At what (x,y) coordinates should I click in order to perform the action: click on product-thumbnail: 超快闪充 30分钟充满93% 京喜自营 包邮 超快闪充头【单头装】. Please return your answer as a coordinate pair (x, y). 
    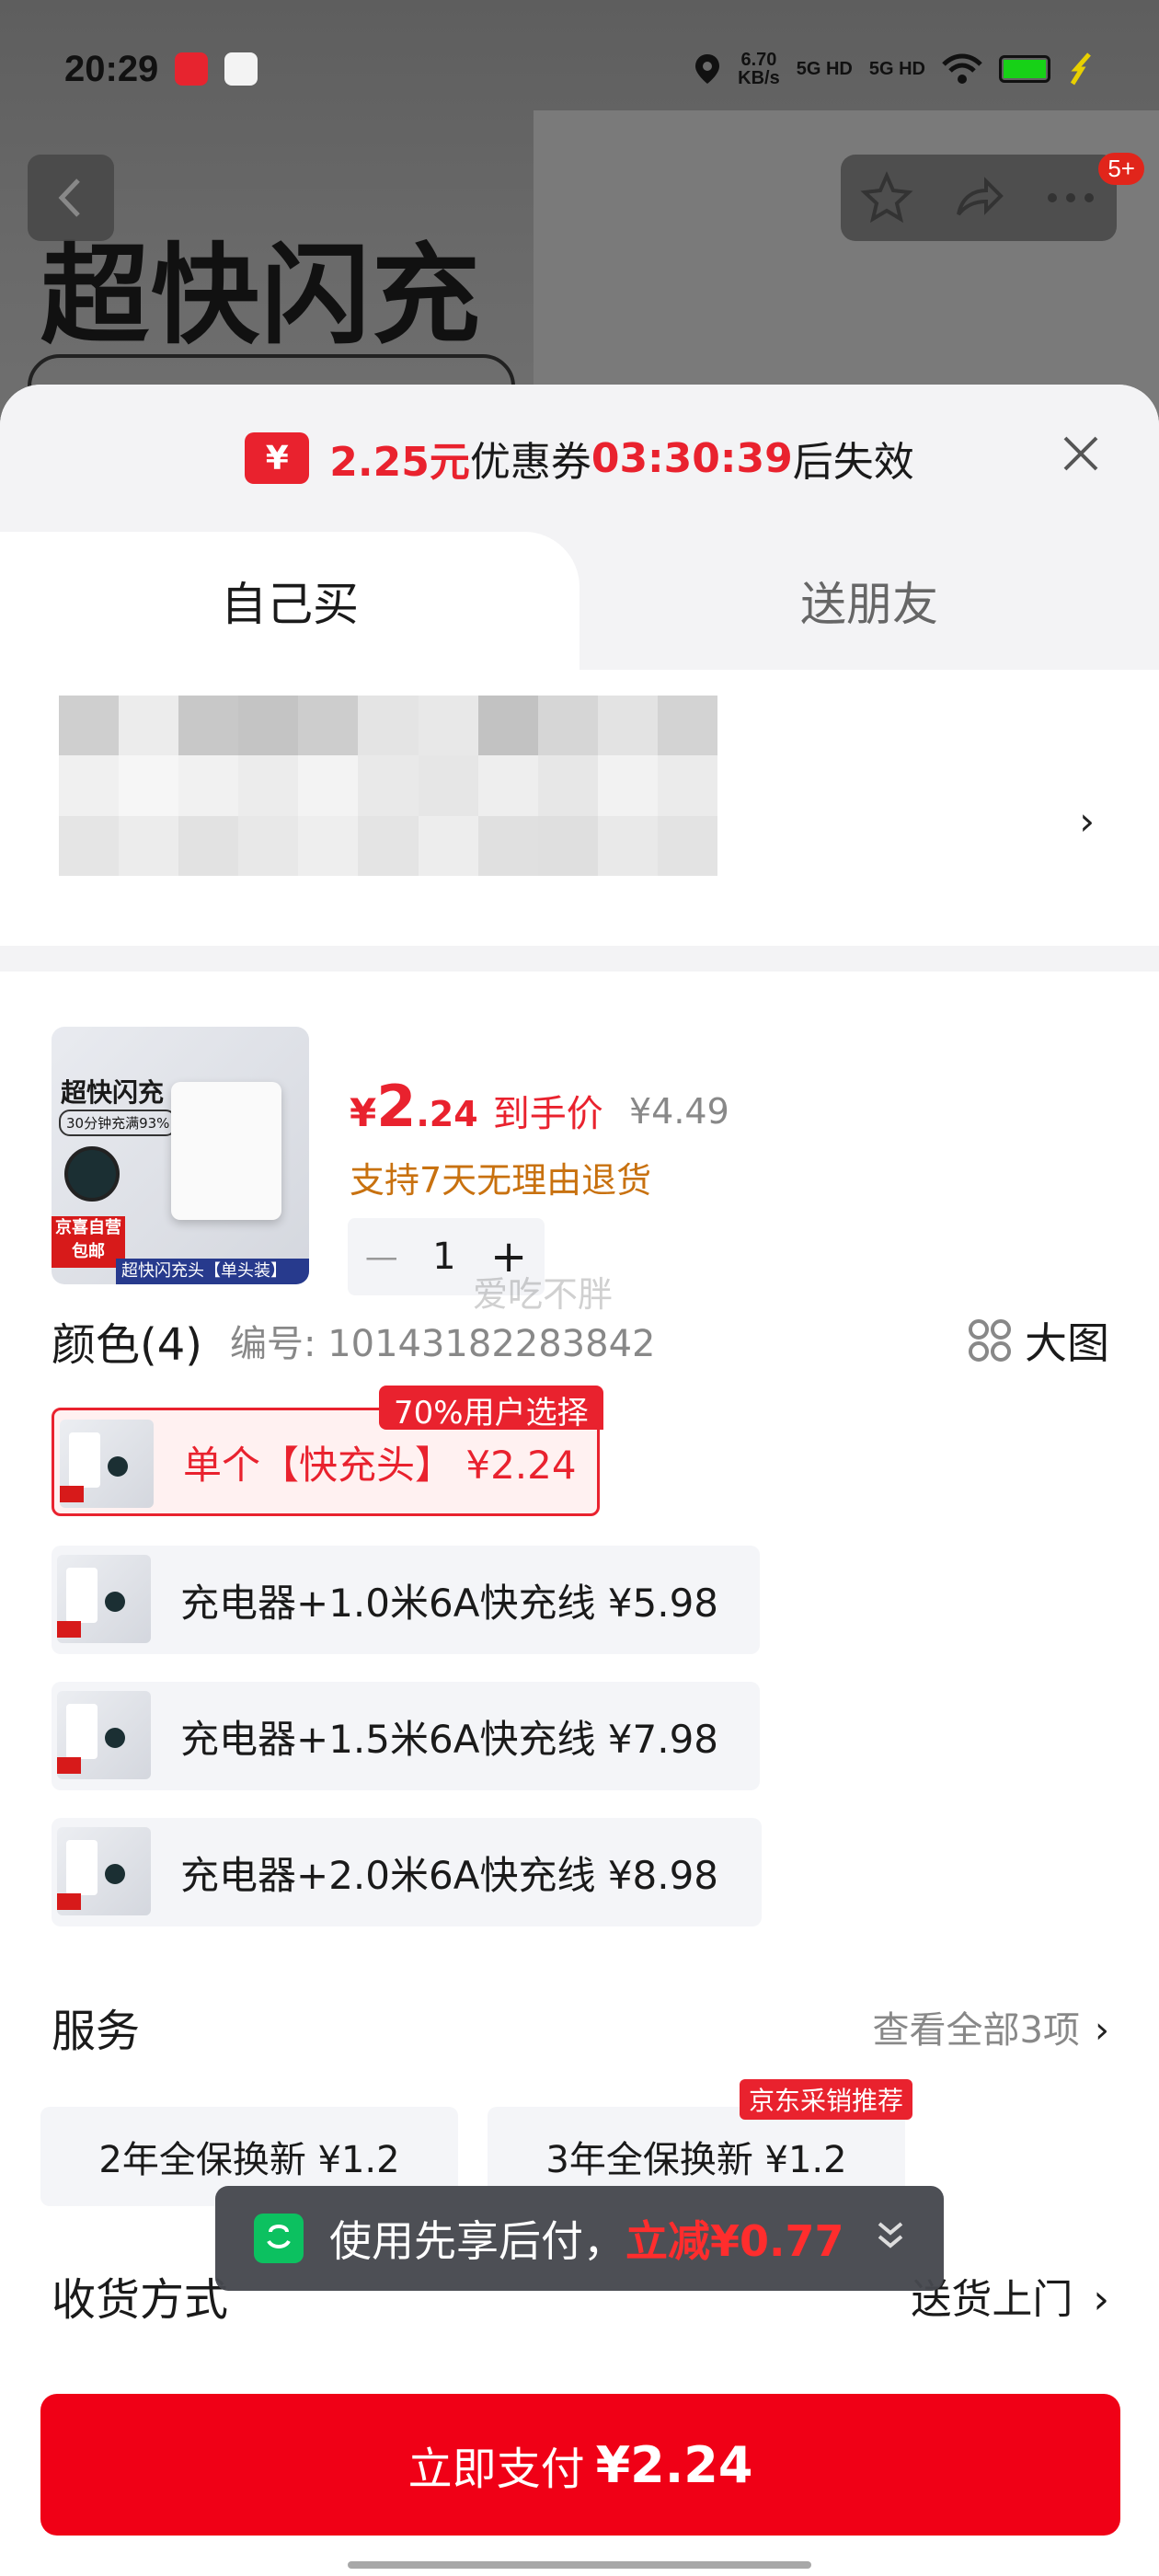
    Looking at the image, I should click on (180, 1155).